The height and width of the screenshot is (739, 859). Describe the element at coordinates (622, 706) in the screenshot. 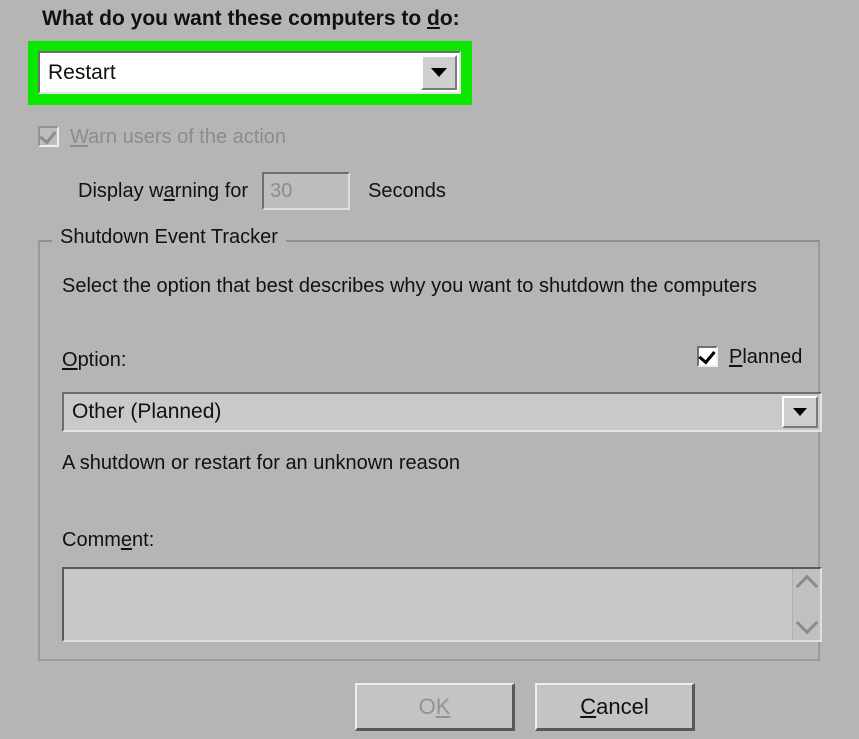

I see `cancel-button-rest: ancel` at that location.